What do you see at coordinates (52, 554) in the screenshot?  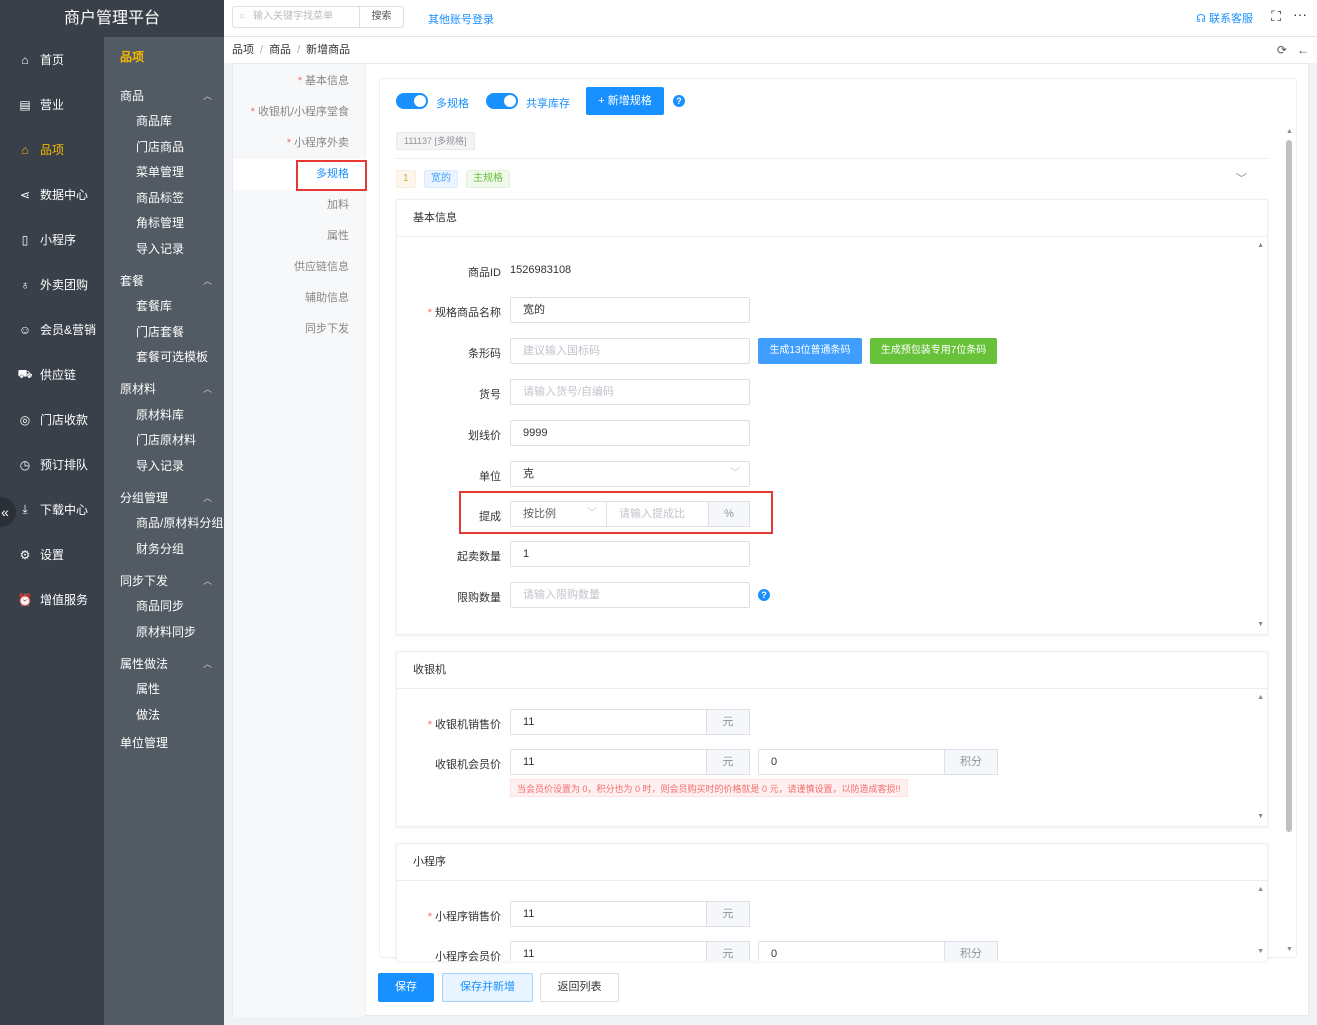 I see `nav-item-11: ⚙ 设置` at bounding box center [52, 554].